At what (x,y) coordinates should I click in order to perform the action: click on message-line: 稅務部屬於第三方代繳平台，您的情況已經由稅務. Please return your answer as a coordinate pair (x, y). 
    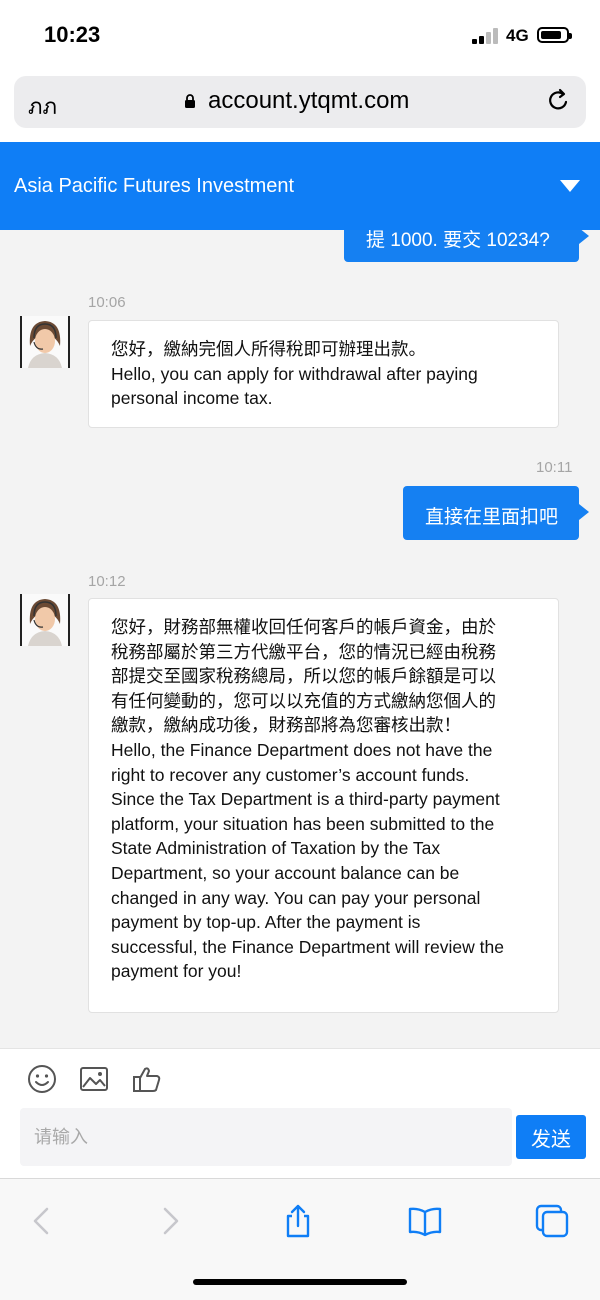
    Looking at the image, I should click on (303, 651).